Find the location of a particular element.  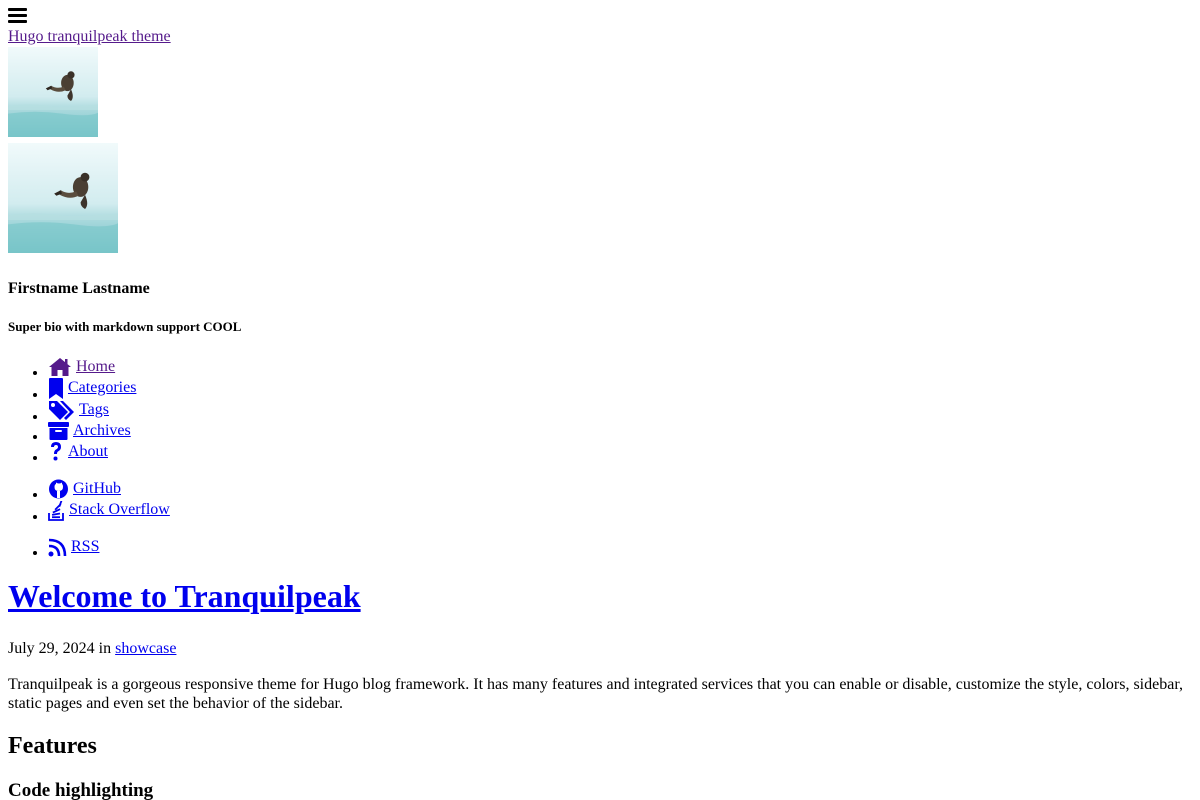

sidebar-item-archives: Archives is located at coordinates (92, 430).